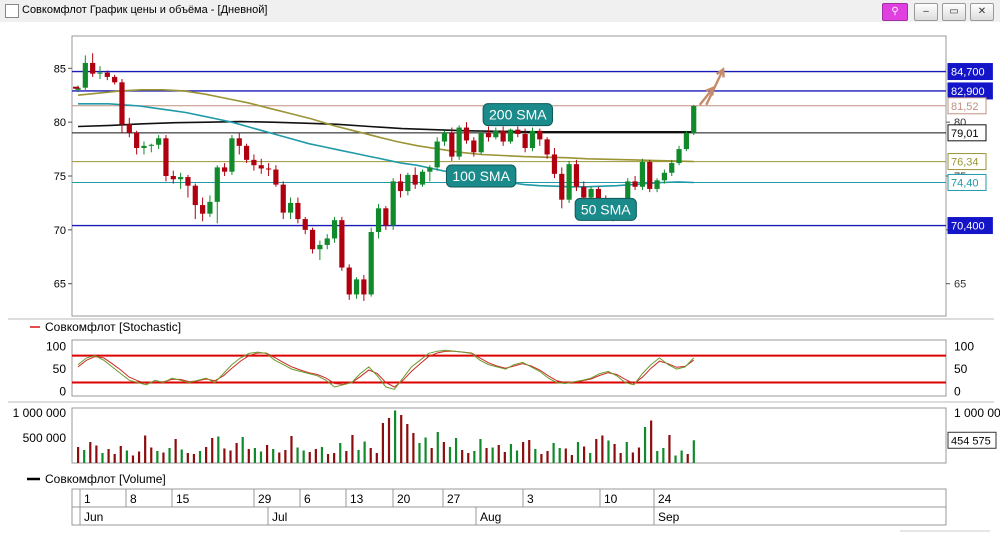  I want to click on volume-right-tick-label: 1 000 000, so click(977, 413).